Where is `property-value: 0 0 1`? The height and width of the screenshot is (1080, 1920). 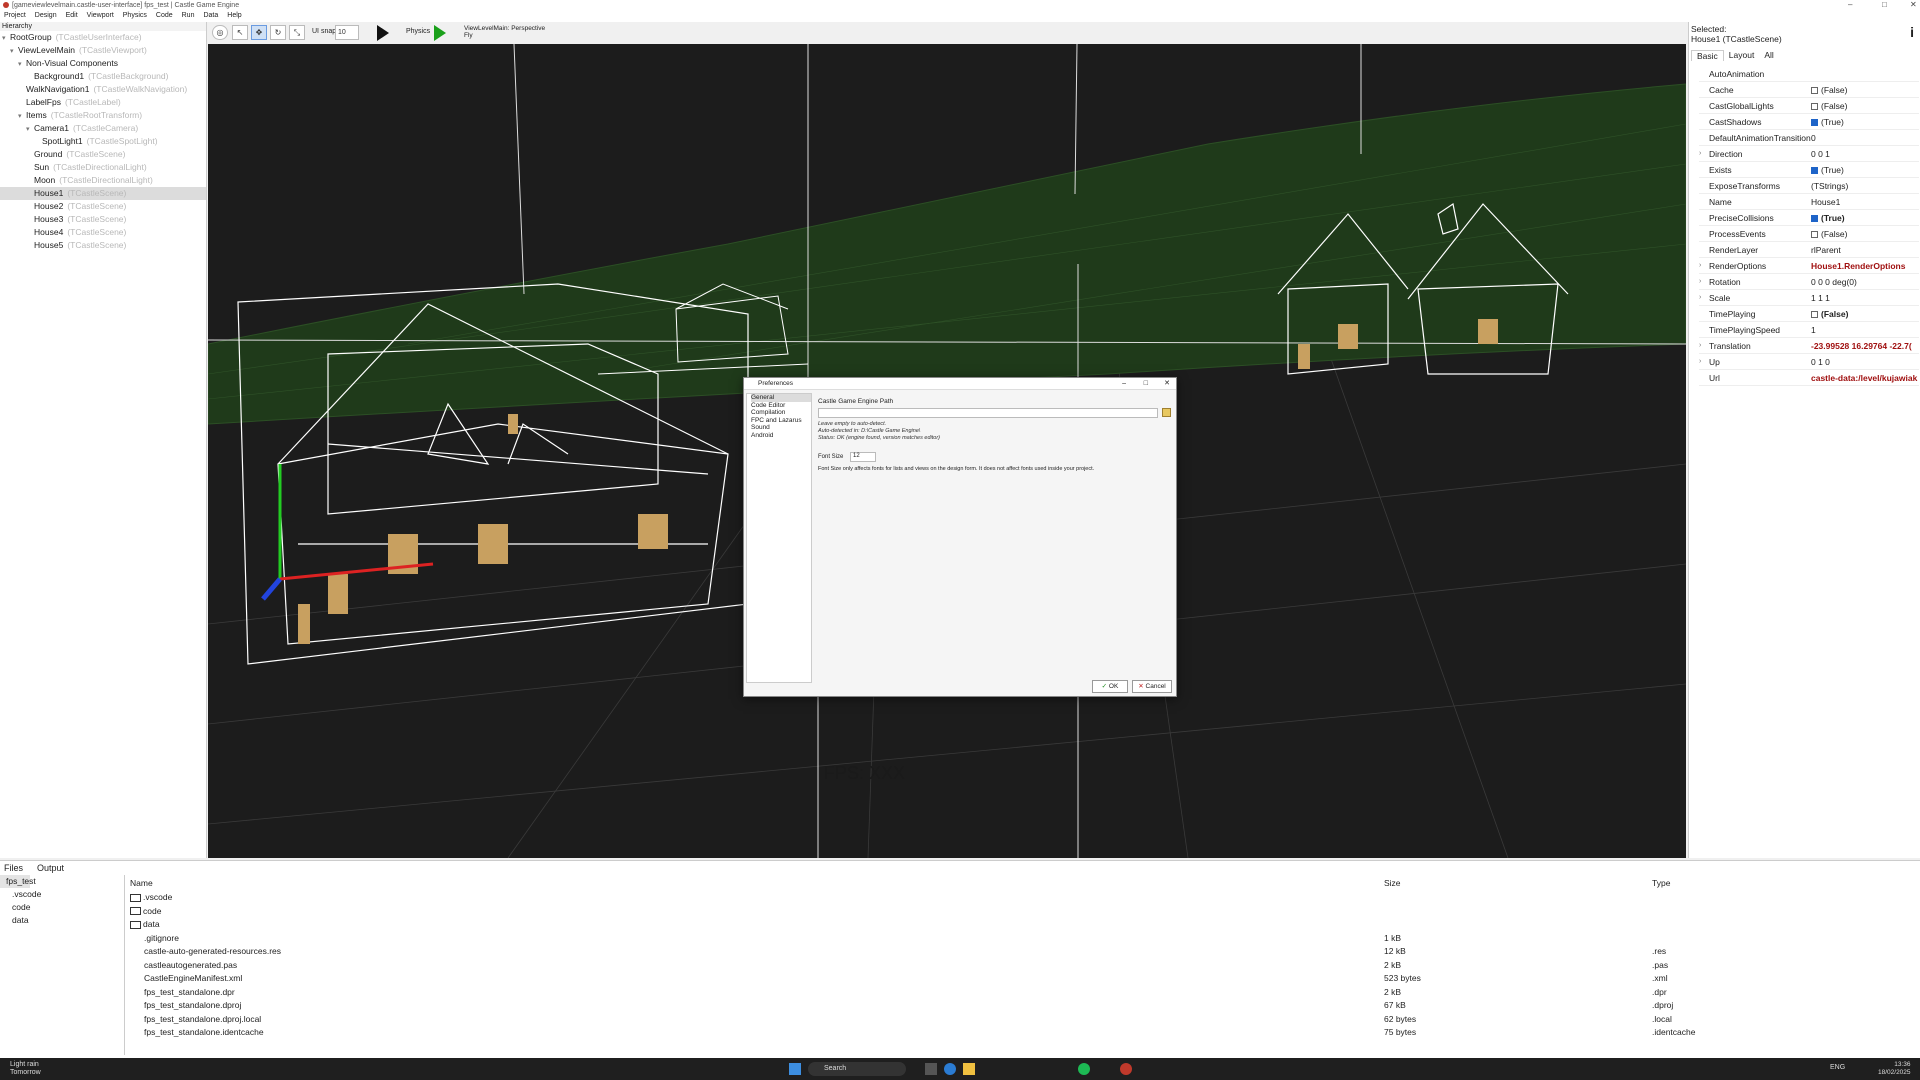
property-value: 0 0 1 is located at coordinates (1820, 154).